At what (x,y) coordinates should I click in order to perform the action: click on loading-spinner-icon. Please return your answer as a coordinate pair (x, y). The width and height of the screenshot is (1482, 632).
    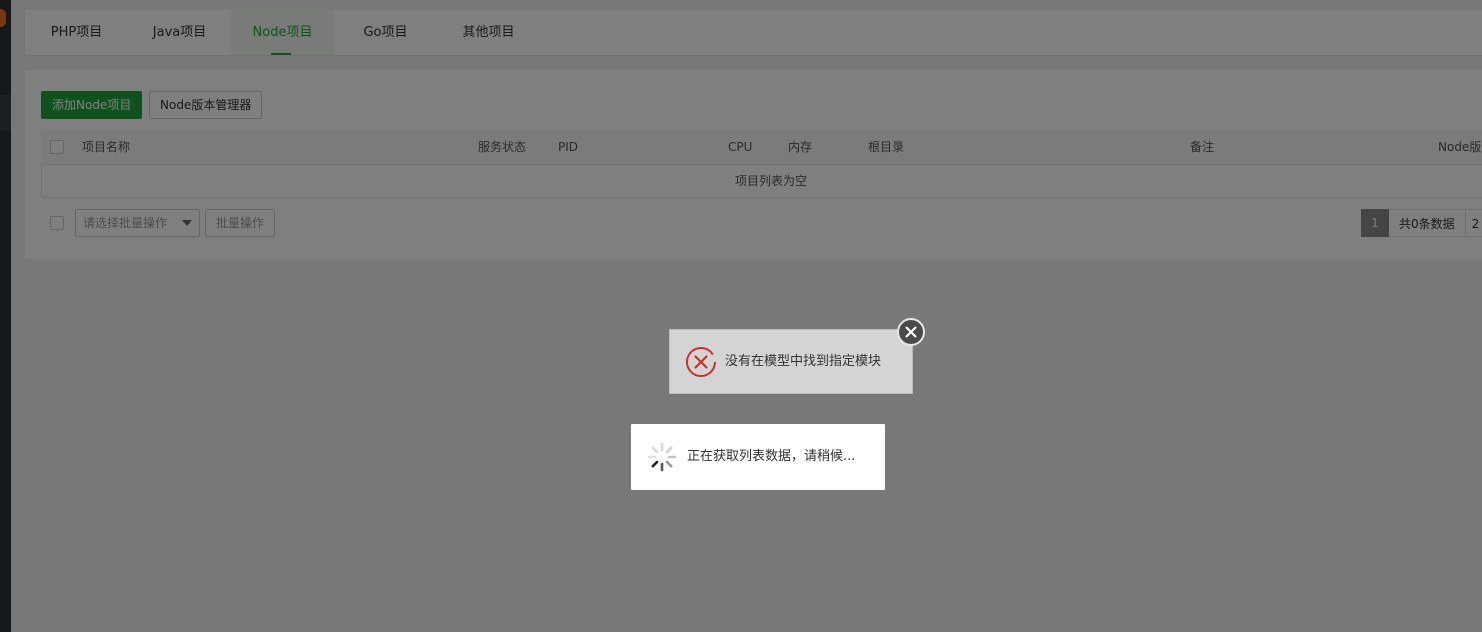
    Looking at the image, I should click on (662, 457).